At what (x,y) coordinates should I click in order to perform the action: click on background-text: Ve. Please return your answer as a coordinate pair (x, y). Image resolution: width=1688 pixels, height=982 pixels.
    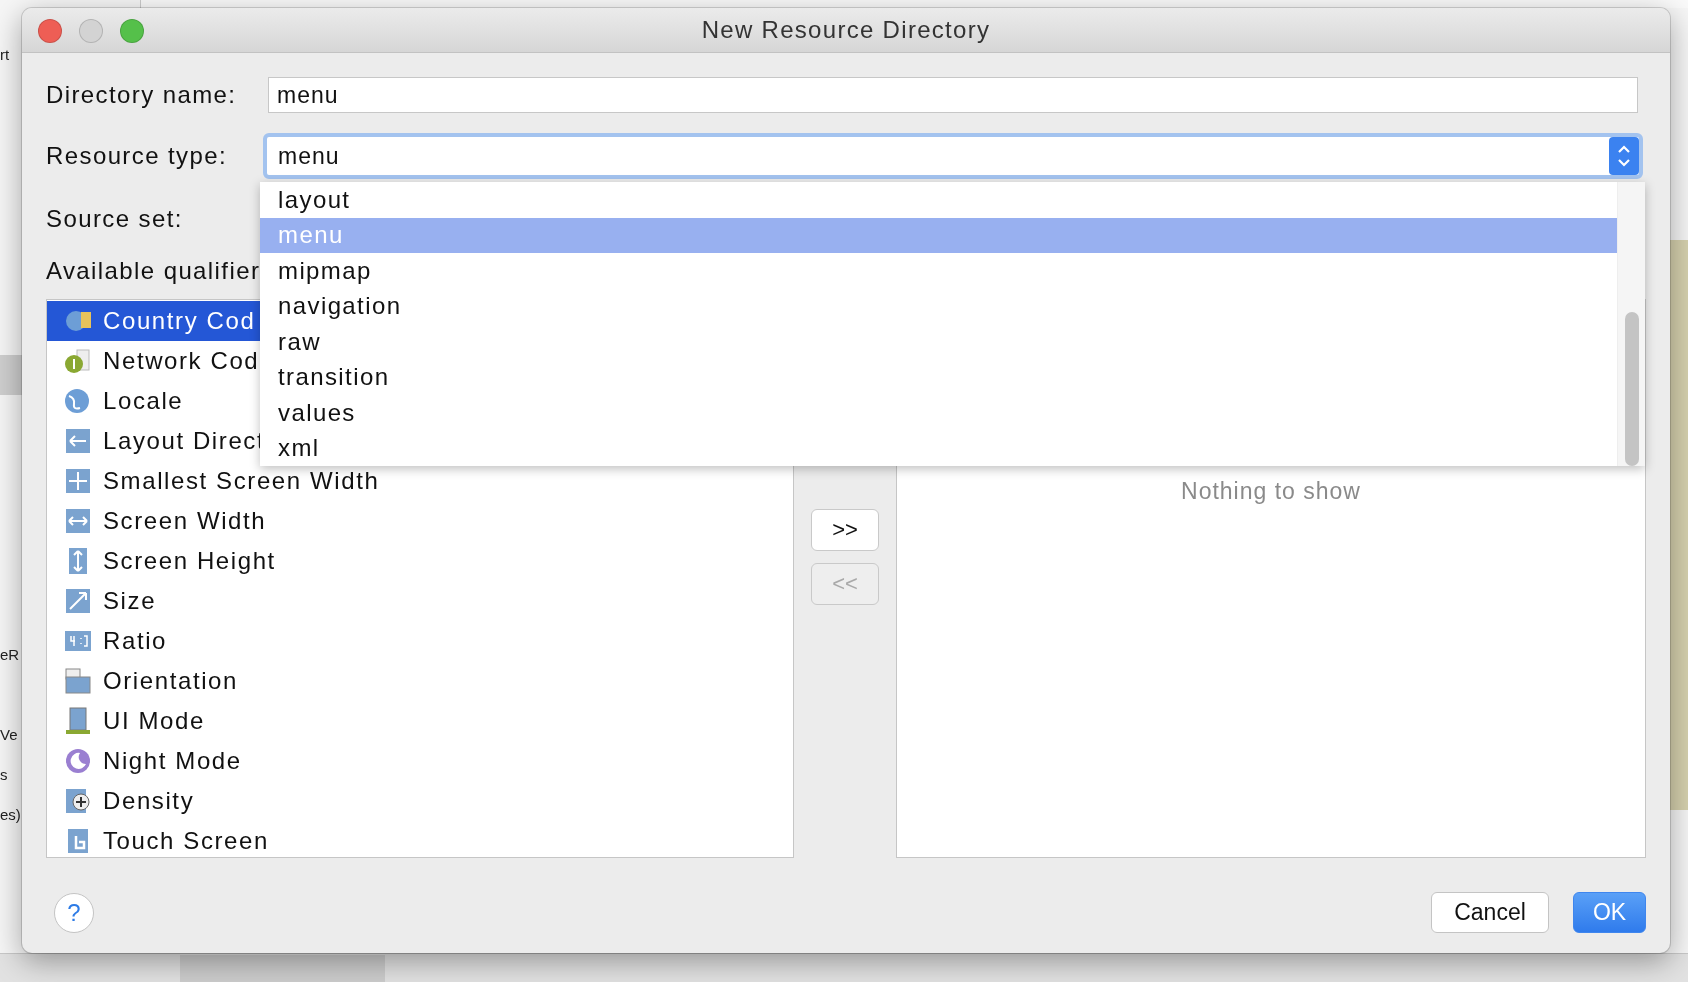
    Looking at the image, I should click on (9, 735).